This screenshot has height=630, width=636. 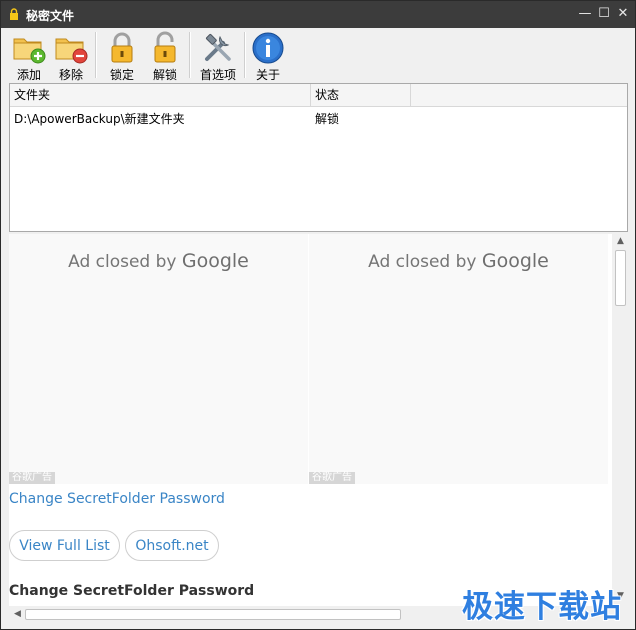 I want to click on add-label: 添加, so click(x=28, y=75).